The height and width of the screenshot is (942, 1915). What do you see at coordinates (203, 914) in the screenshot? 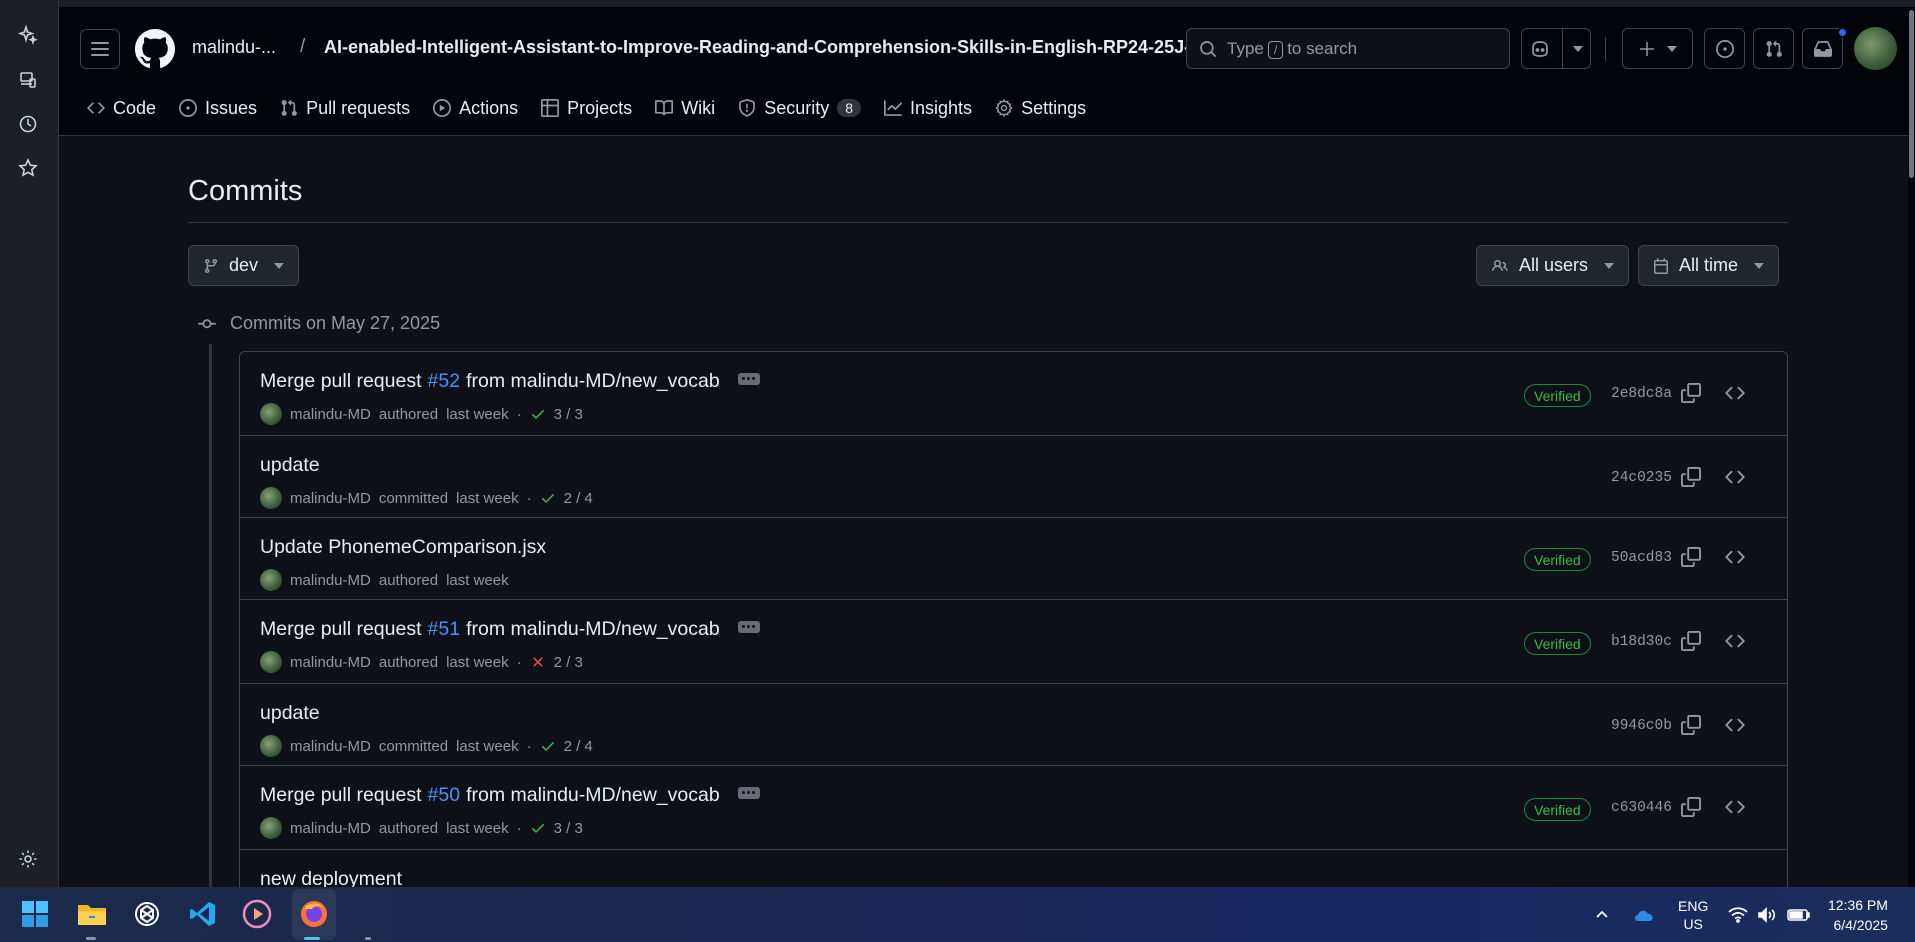
I see `vscode-icon` at bounding box center [203, 914].